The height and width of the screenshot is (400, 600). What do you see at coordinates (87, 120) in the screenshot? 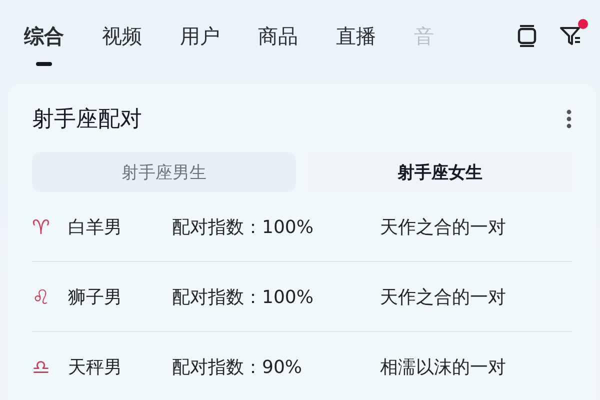
I see `card-title: 射手座配对` at bounding box center [87, 120].